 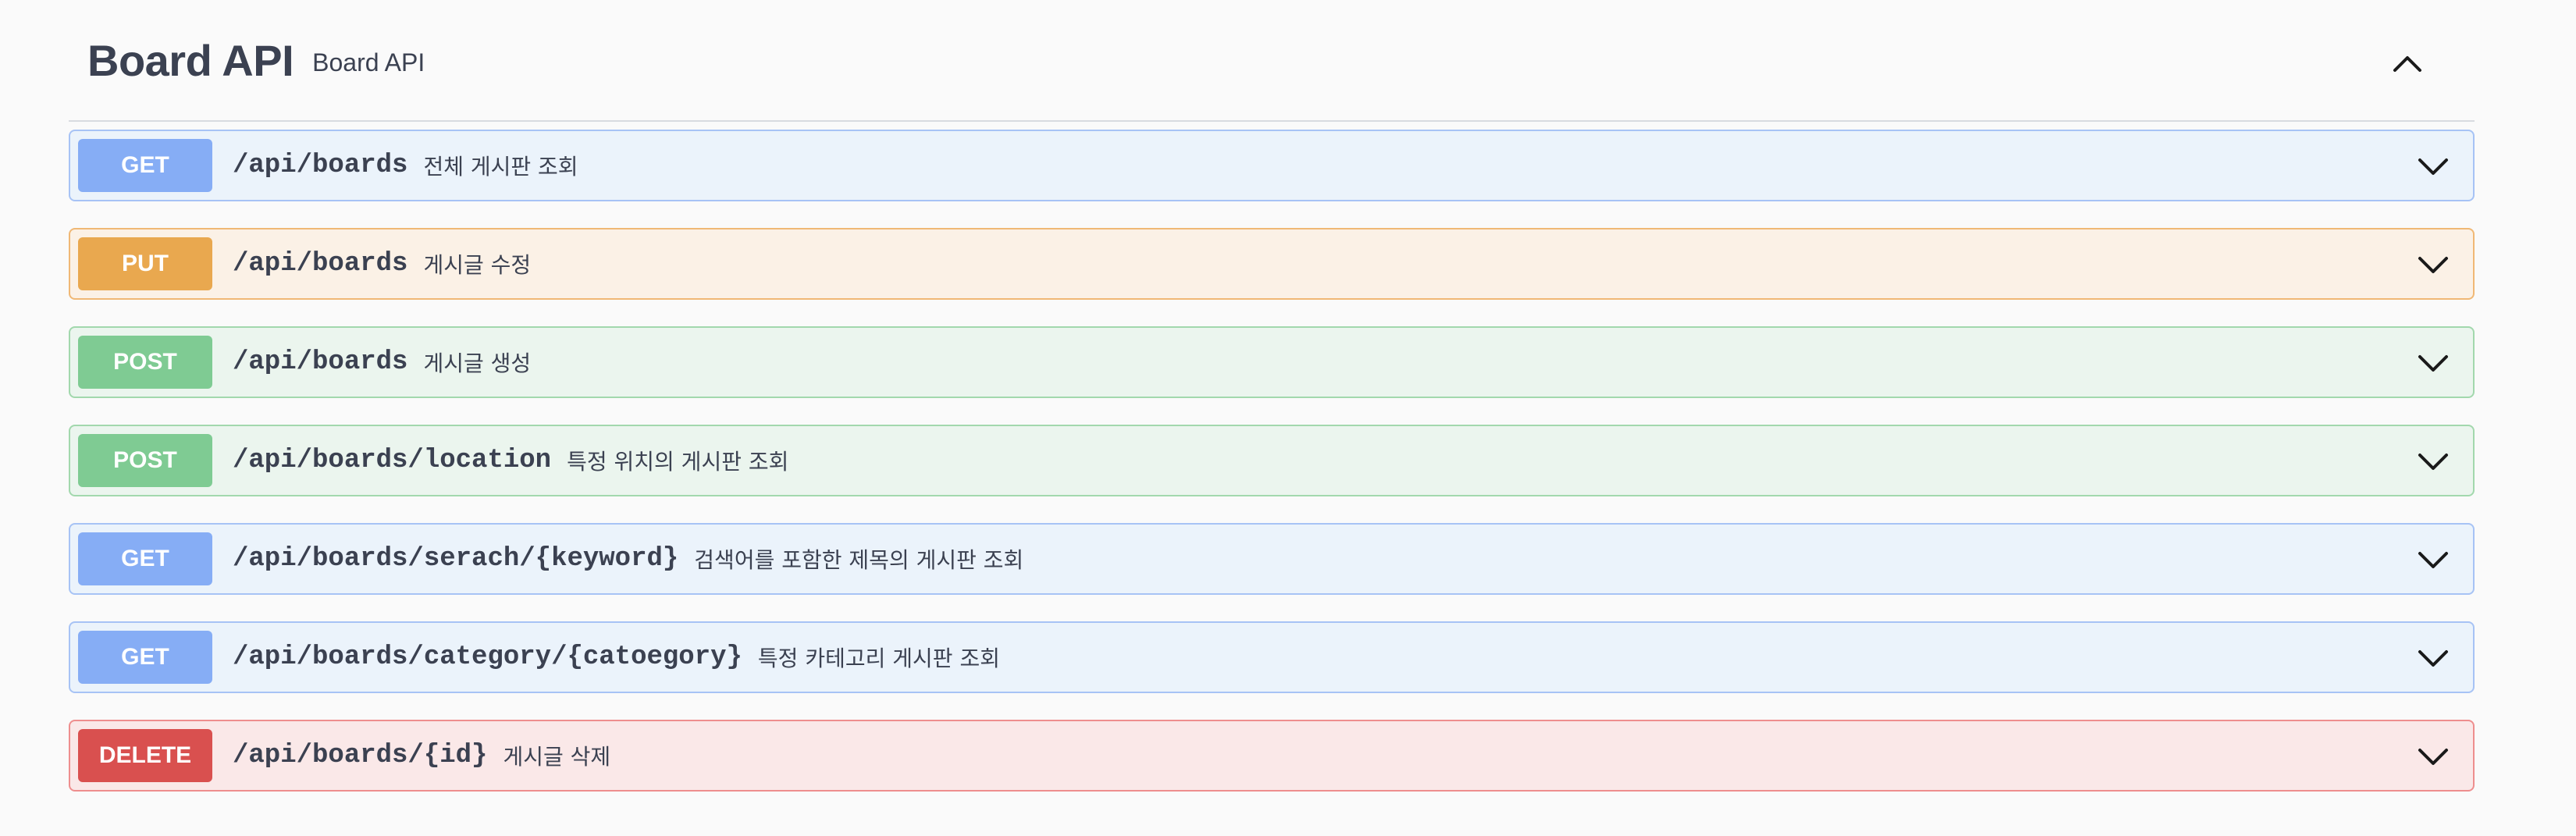 I want to click on chevron-up-icon, so click(x=2407, y=64).